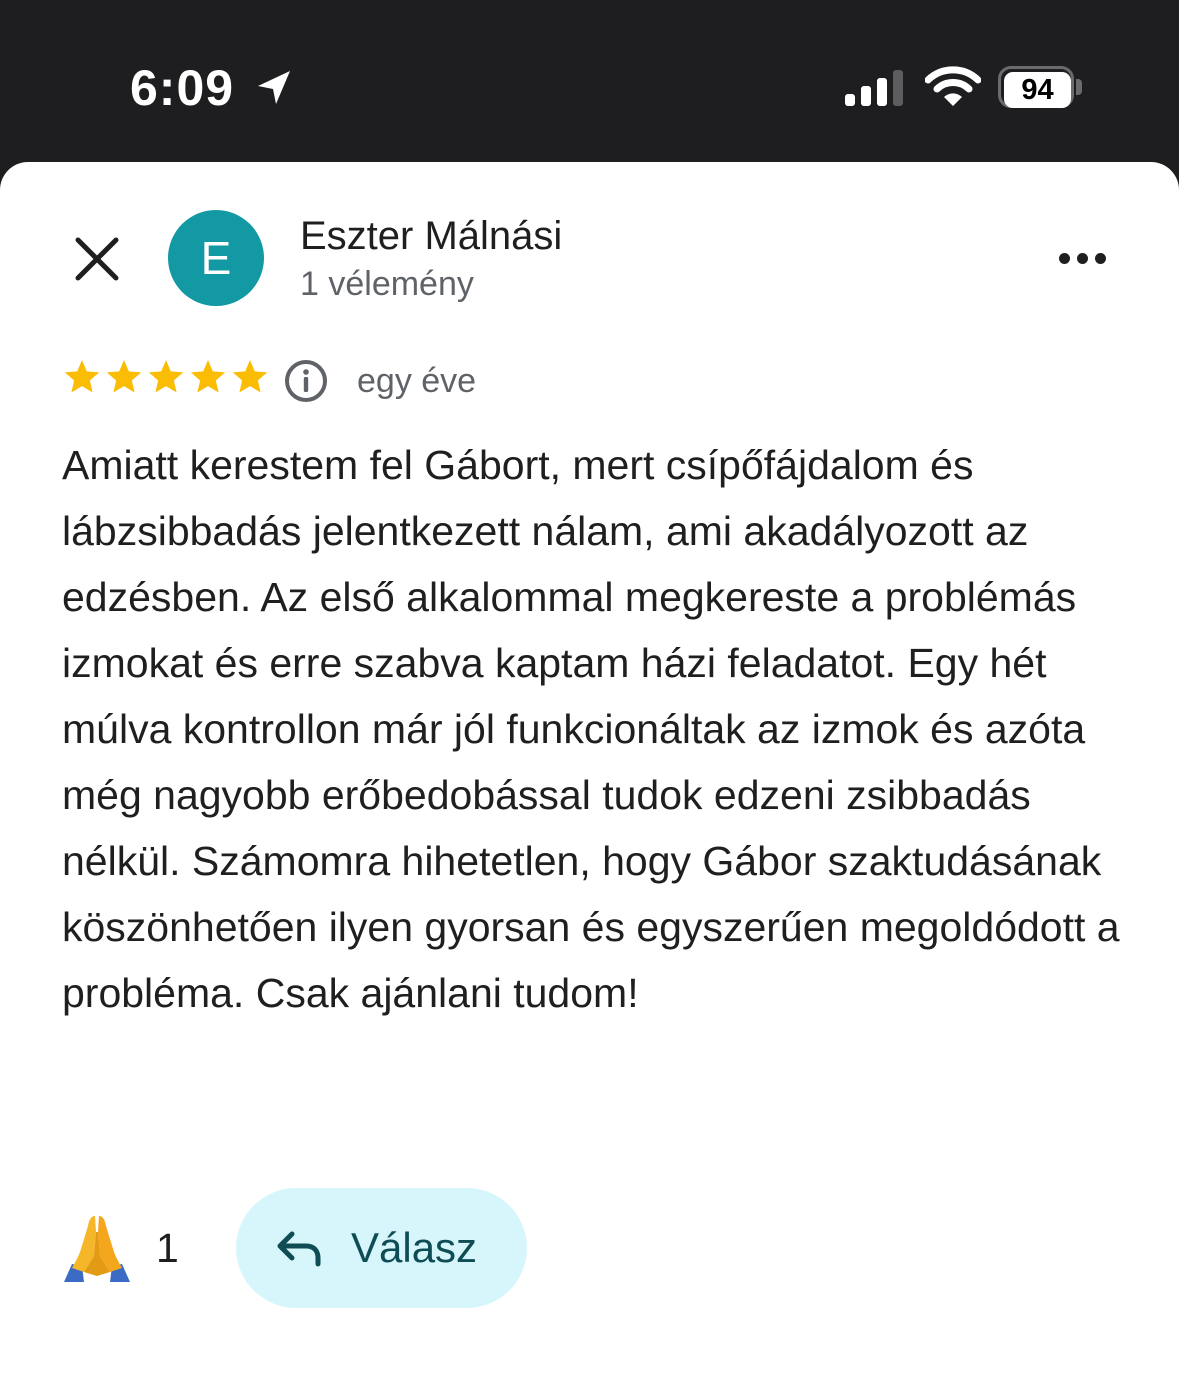 Image resolution: width=1179 pixels, height=1387 pixels. I want to click on battery-outline: 94, so click(1036, 87).